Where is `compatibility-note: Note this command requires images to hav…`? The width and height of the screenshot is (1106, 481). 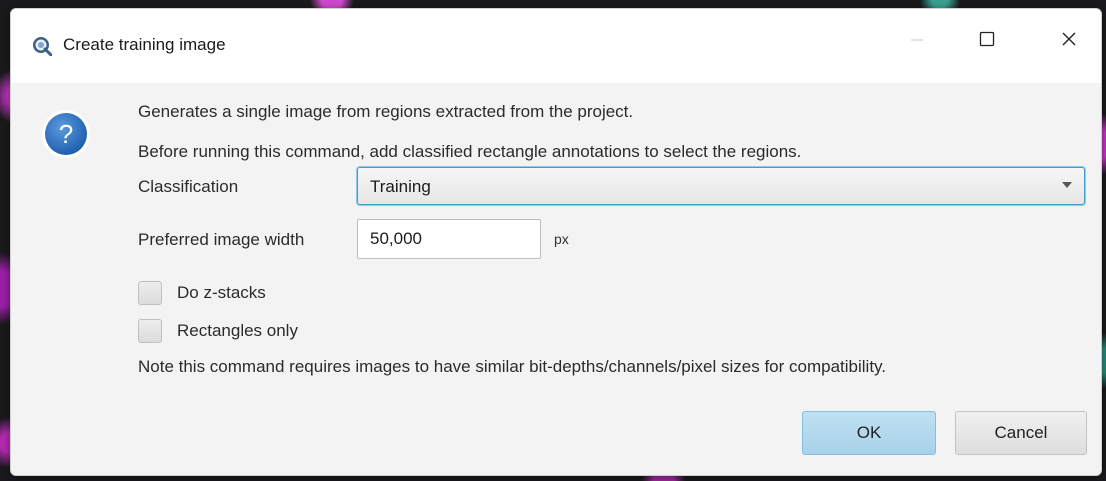 compatibility-note: Note this command requires images to hav… is located at coordinates (512, 366).